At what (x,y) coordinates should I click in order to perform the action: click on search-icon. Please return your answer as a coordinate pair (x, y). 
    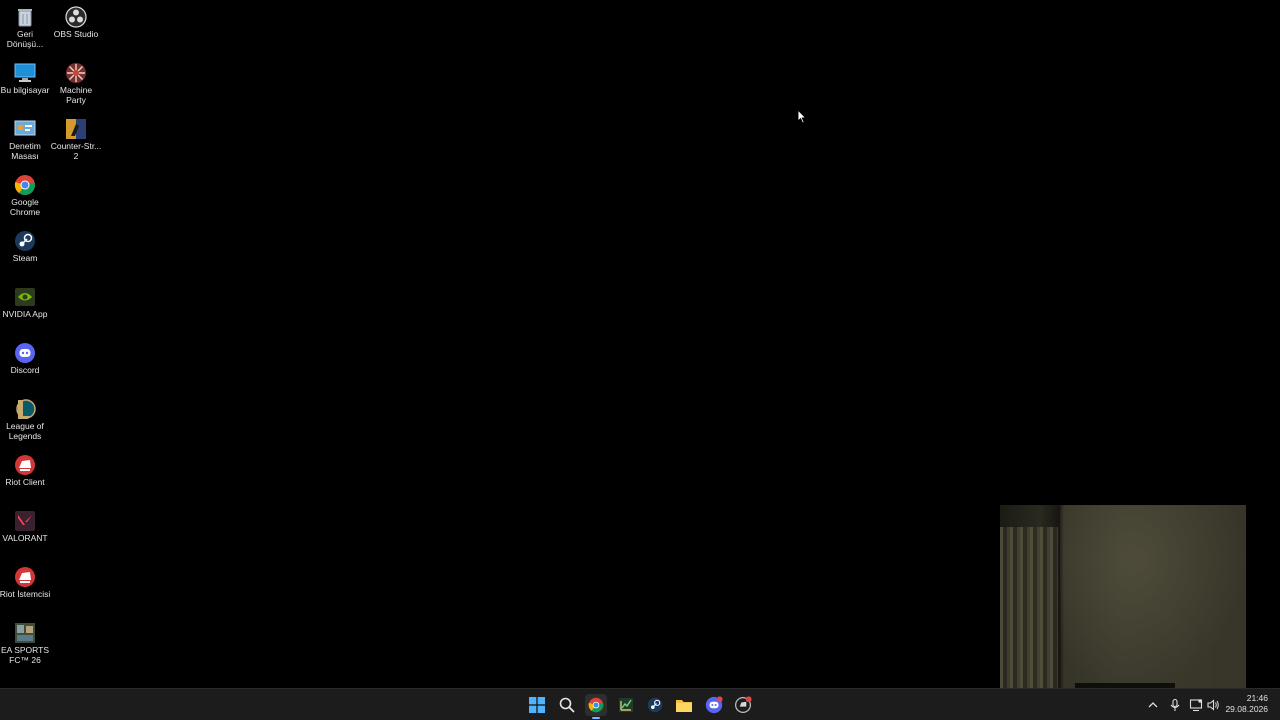
    Looking at the image, I should click on (567, 705).